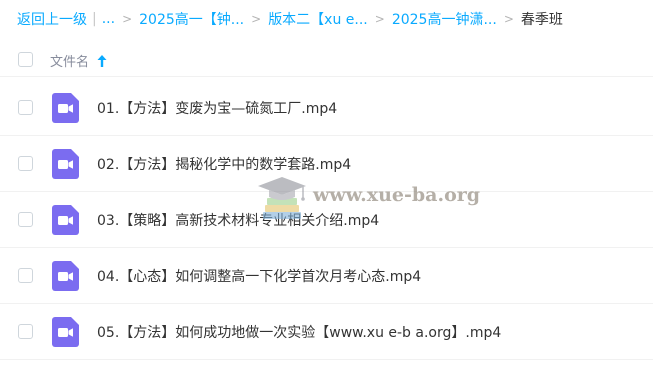 The height and width of the screenshot is (373, 653). What do you see at coordinates (52, 19) in the screenshot?
I see `back-link: 返回上一级` at bounding box center [52, 19].